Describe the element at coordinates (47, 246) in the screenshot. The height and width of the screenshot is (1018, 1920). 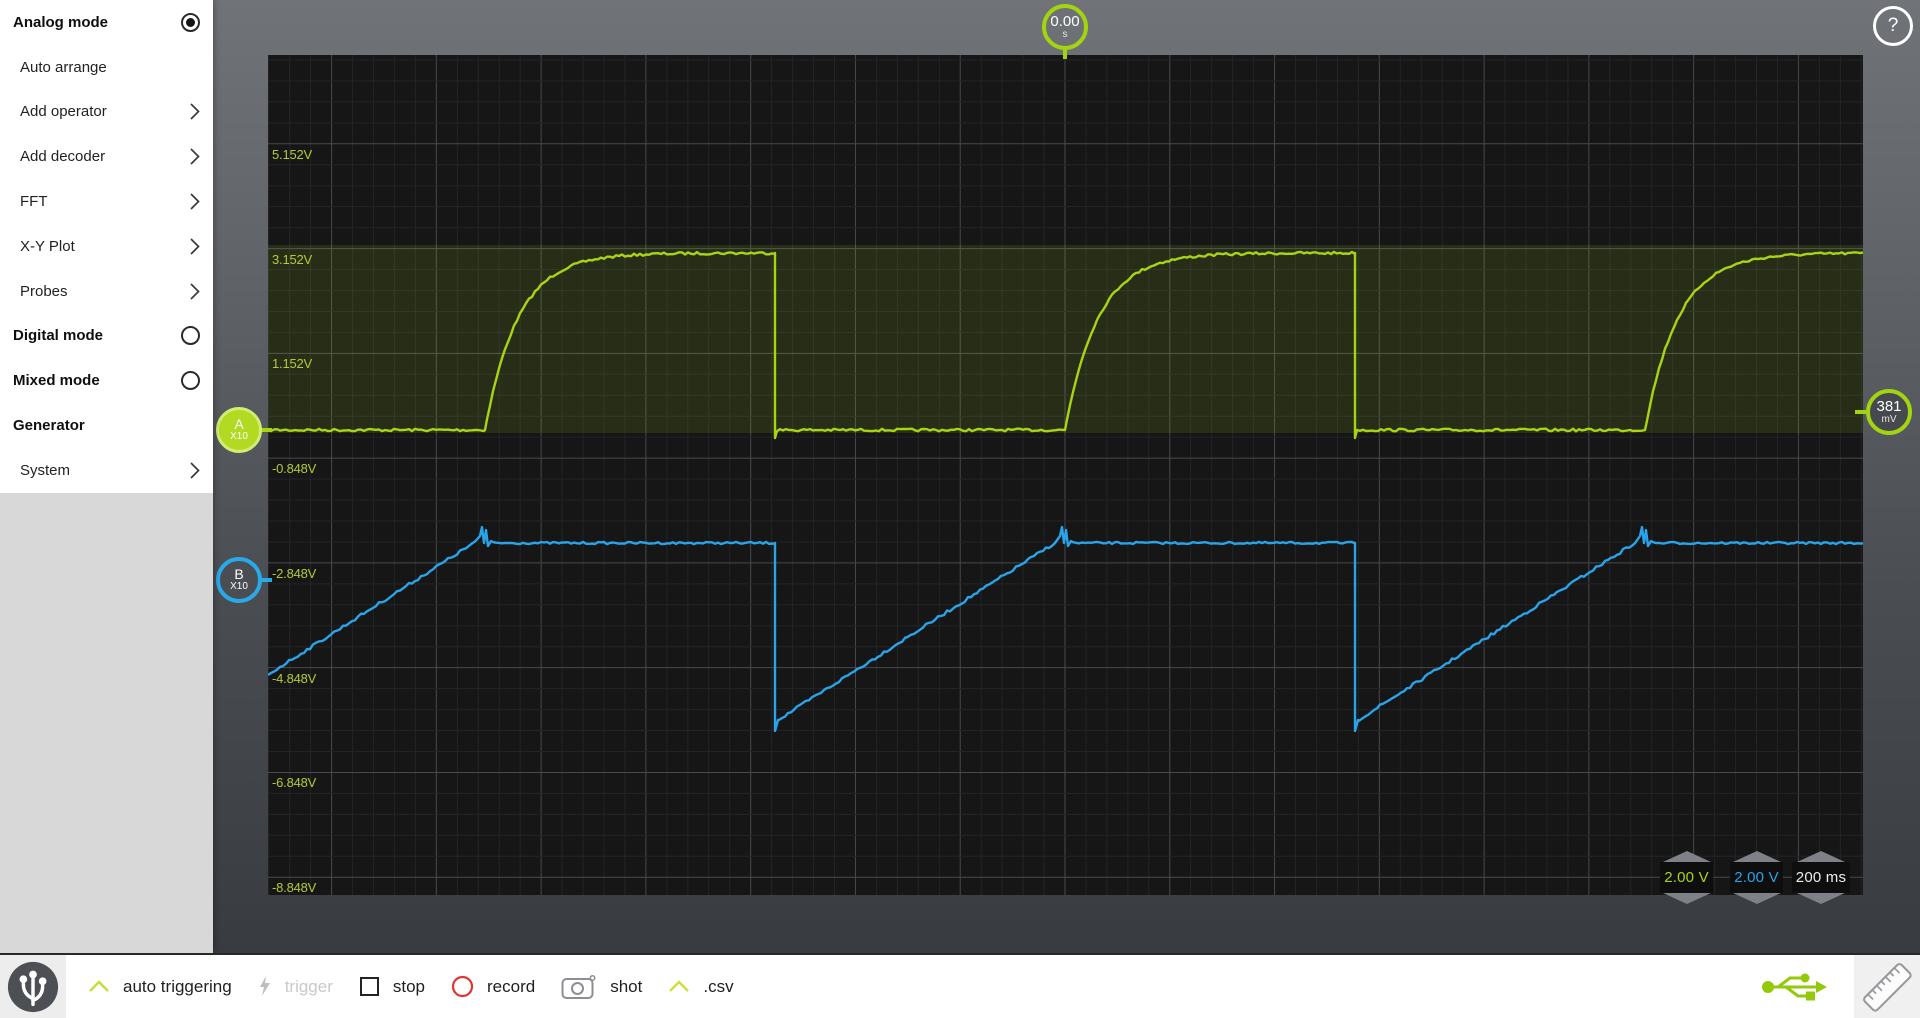
I see `sidebar-item-label: X-Y Plot` at that location.